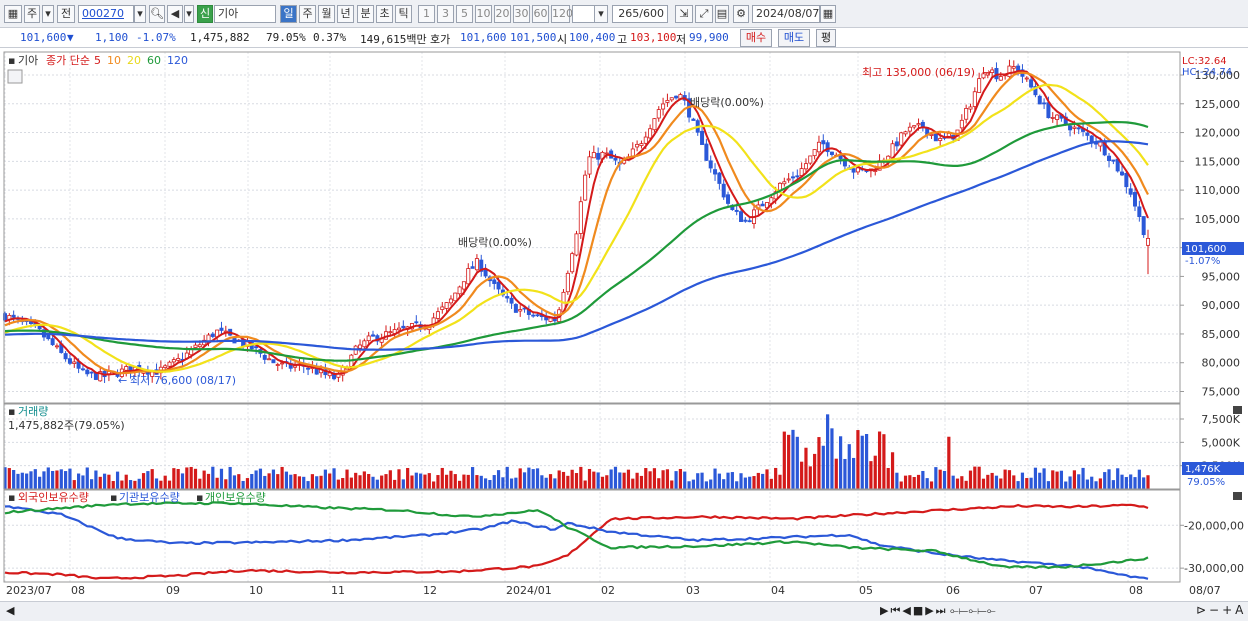 The height and width of the screenshot is (621, 1248). What do you see at coordinates (1221, 391) in the screenshot?
I see `price-tick-label: 75,000` at bounding box center [1221, 391].